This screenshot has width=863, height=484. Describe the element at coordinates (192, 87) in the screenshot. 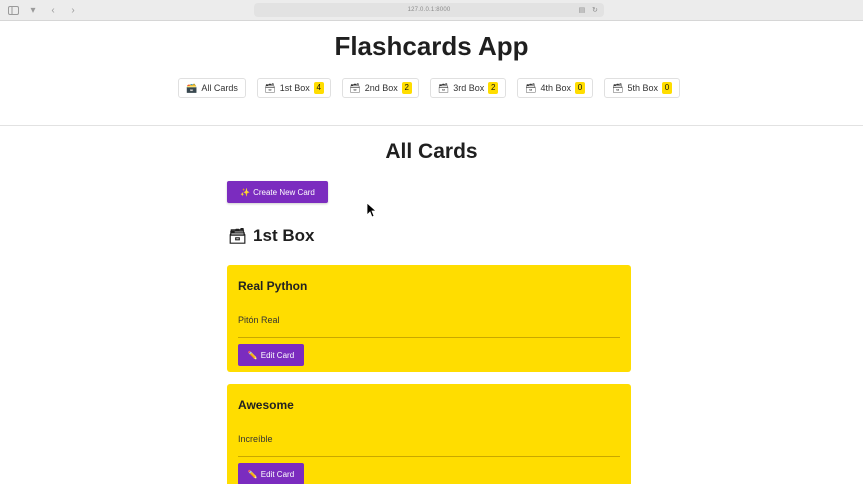

I see `card-file-box-icon: 🗃️` at that location.